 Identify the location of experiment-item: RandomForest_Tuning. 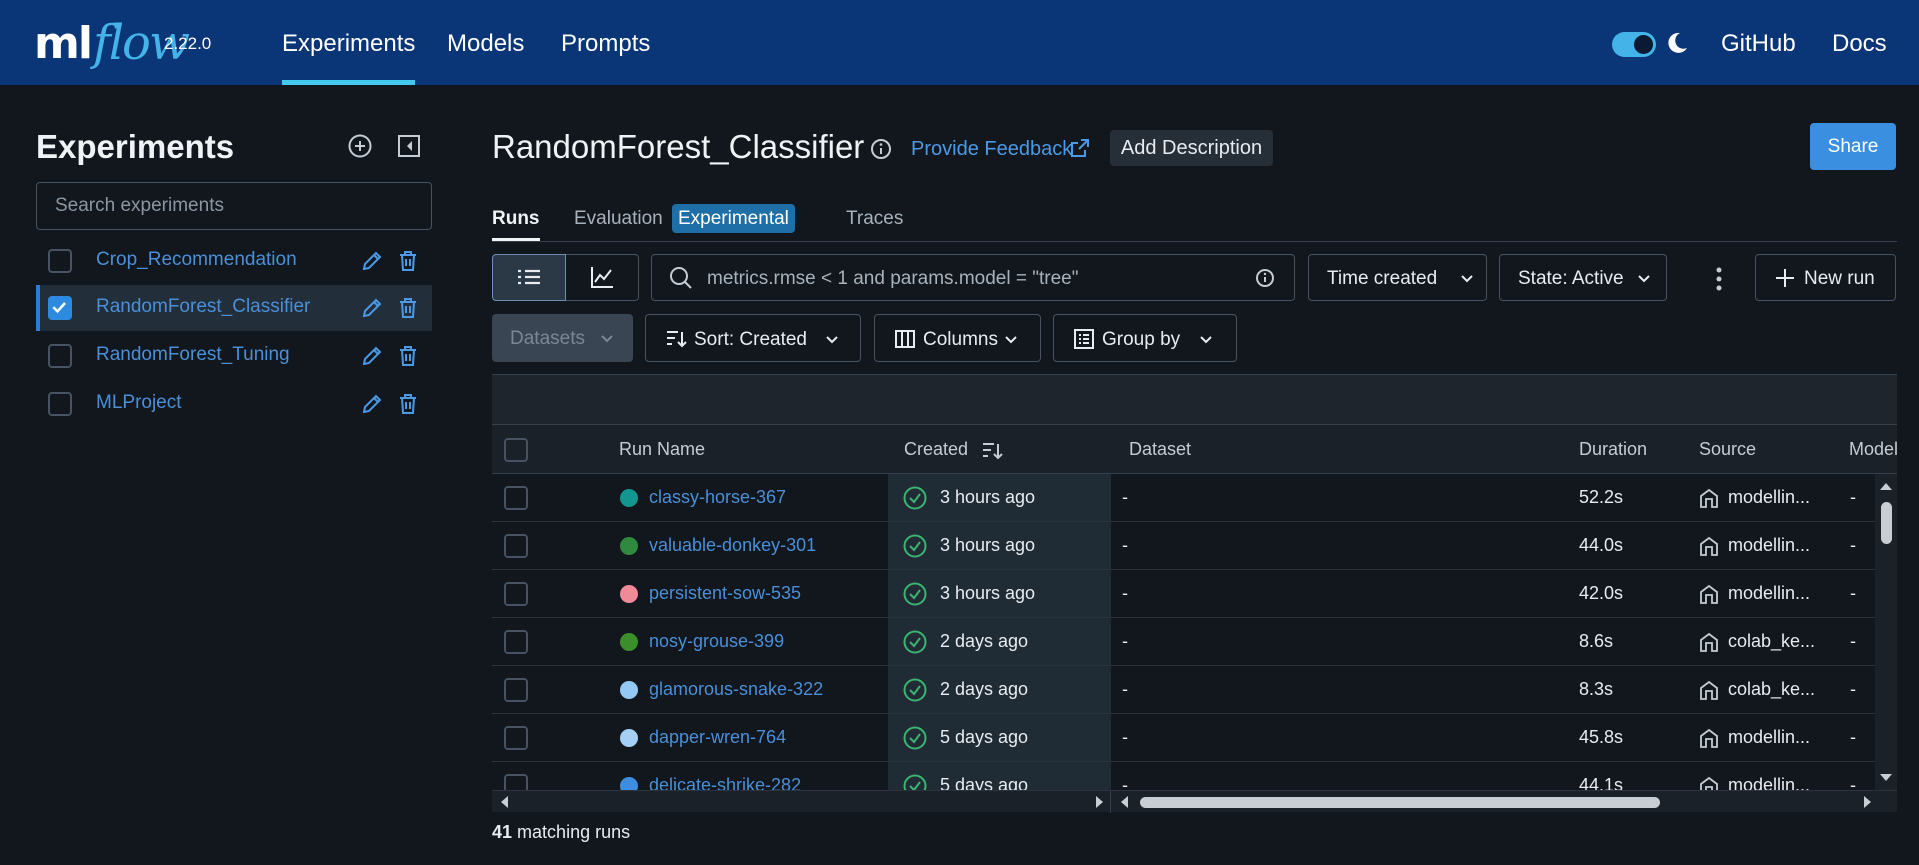
(234, 356).